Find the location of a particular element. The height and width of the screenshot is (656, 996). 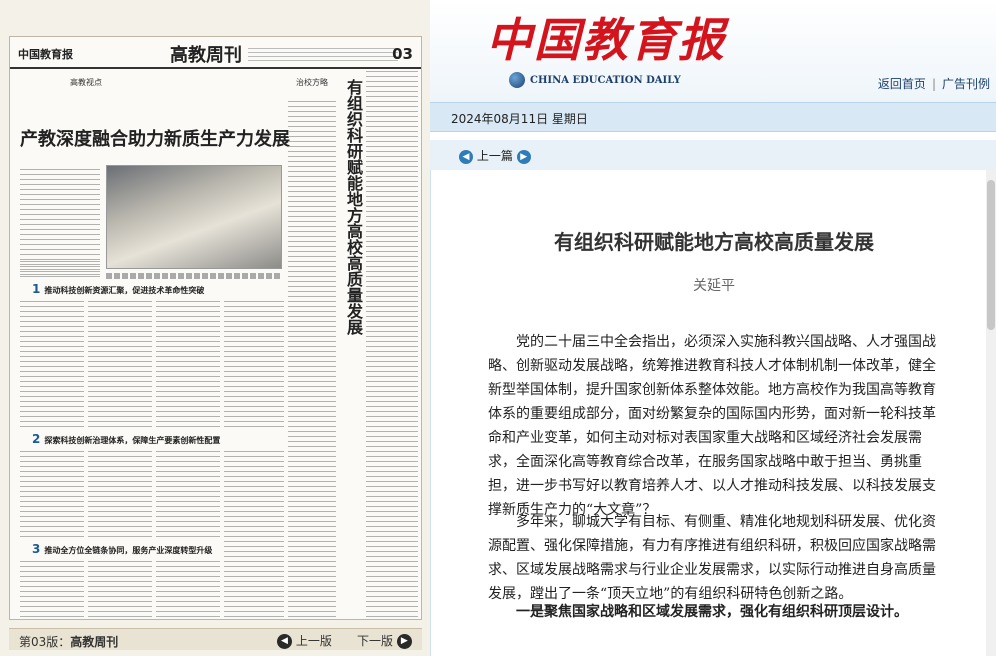

page-label: 第03版：高教周刊 is located at coordinates (69, 642).